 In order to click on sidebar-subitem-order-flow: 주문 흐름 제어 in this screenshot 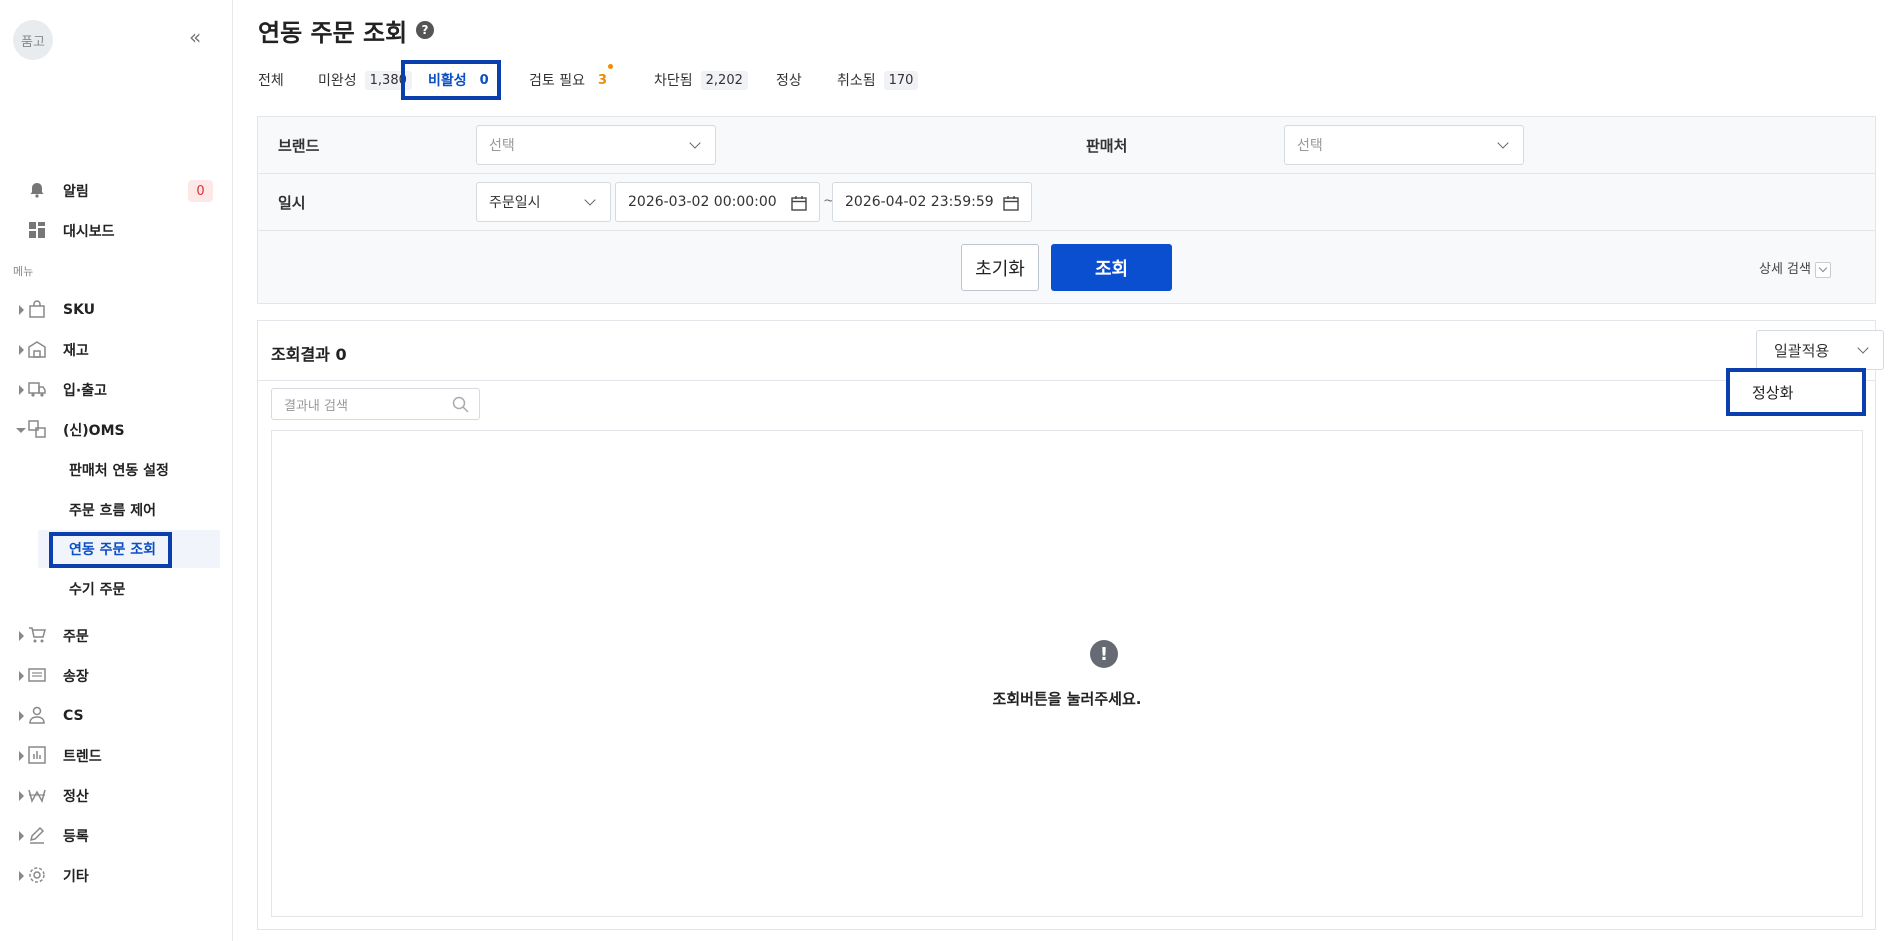, I will do `click(129, 510)`.